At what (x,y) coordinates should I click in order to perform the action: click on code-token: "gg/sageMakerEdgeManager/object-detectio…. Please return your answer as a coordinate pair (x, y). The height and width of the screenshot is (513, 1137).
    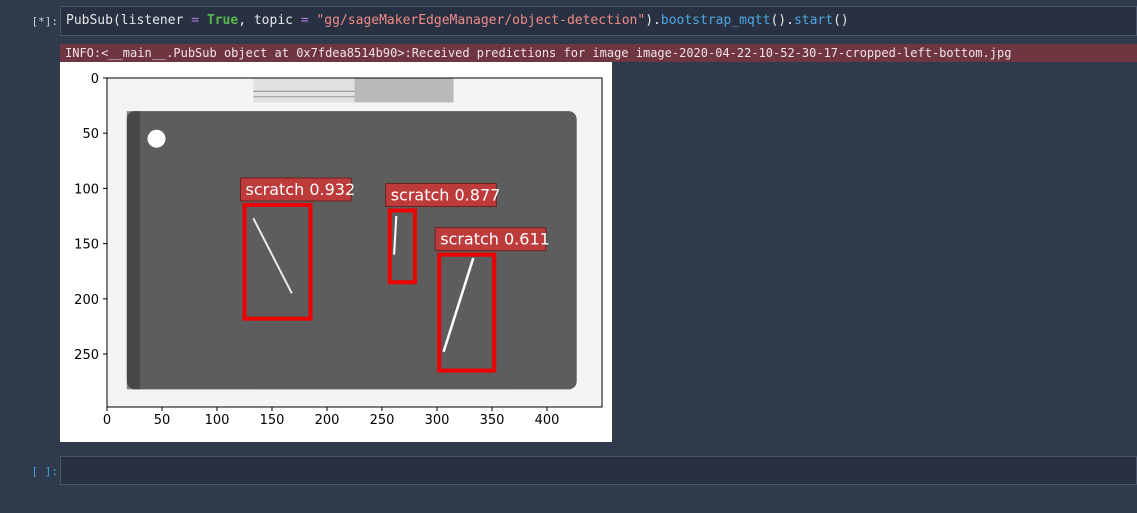
    Looking at the image, I should click on (481, 20).